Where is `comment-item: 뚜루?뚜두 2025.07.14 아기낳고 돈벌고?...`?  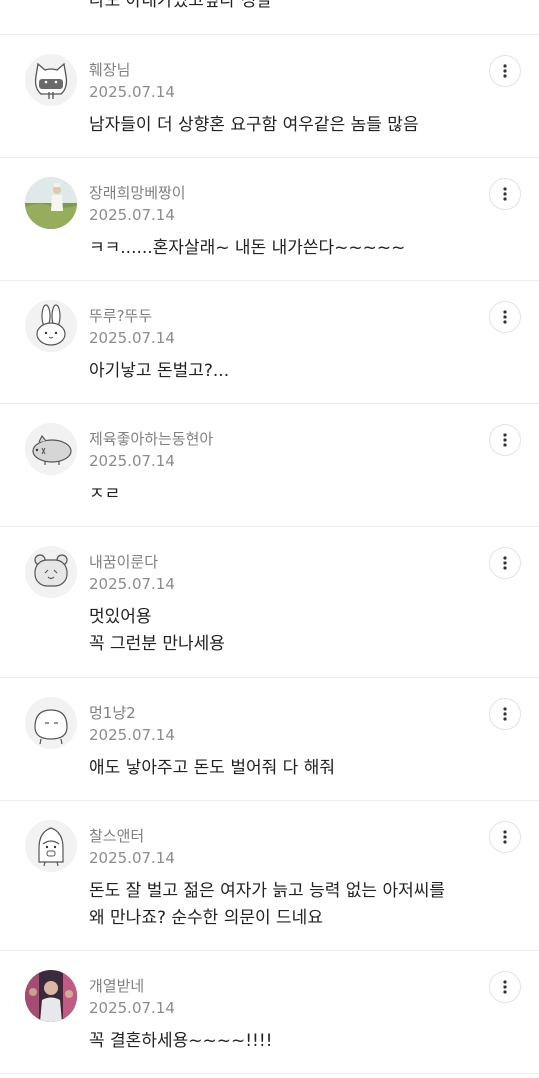 comment-item: 뚜루?뚜두 2025.07.14 아기낳고 돈벌고?... is located at coordinates (269, 341).